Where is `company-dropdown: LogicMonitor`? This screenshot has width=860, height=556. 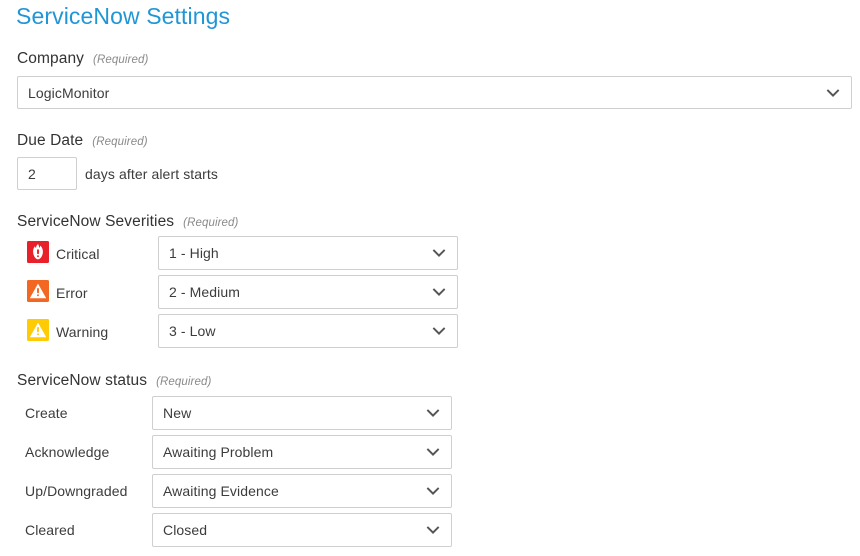
company-dropdown: LogicMonitor is located at coordinates (434, 92).